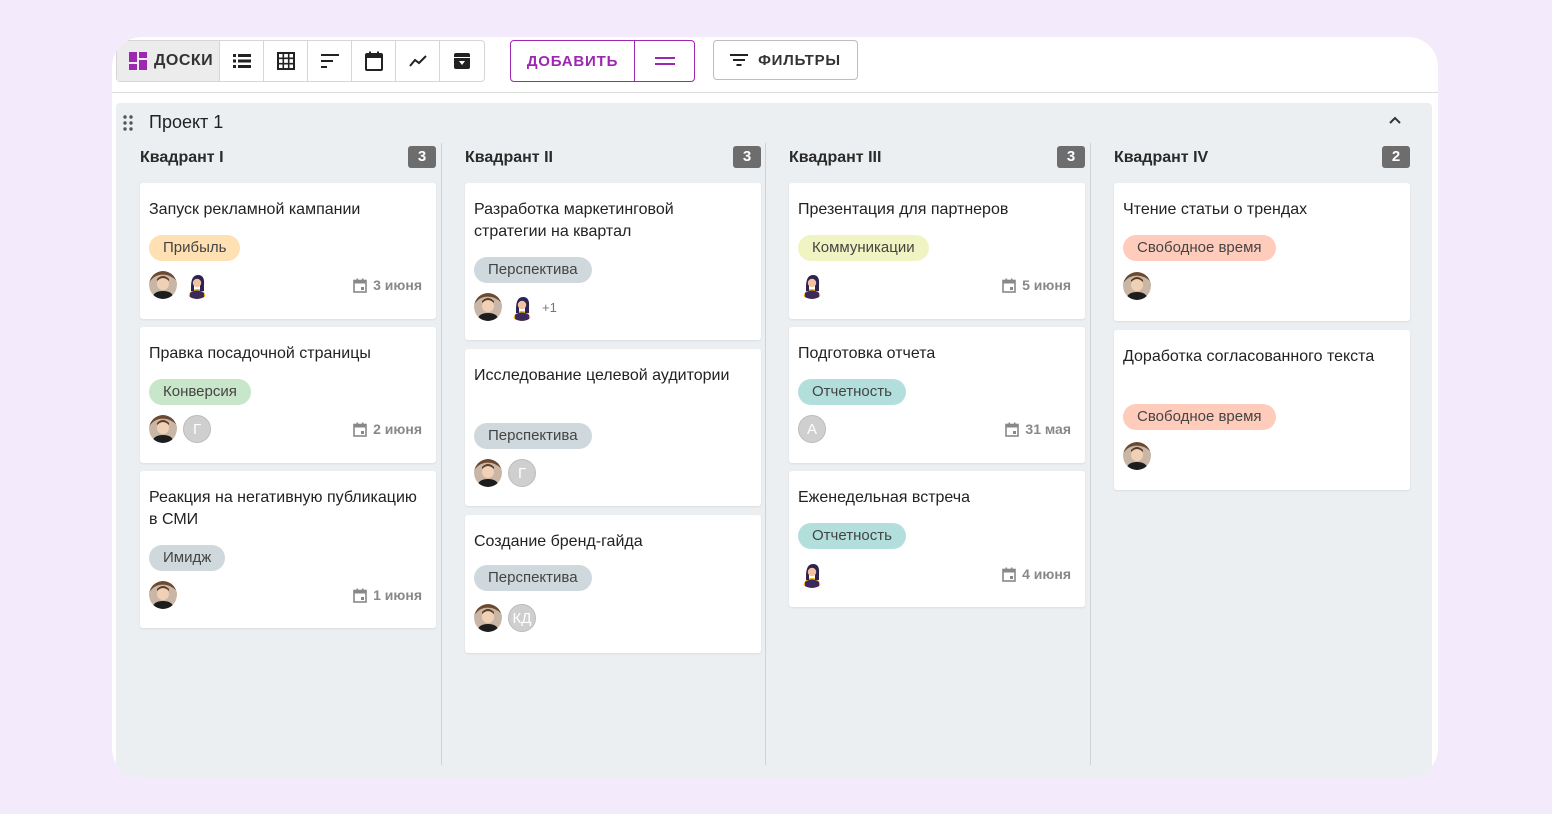 Image resolution: width=1552 pixels, height=814 pixels. I want to click on assignees: +1, so click(515, 307).